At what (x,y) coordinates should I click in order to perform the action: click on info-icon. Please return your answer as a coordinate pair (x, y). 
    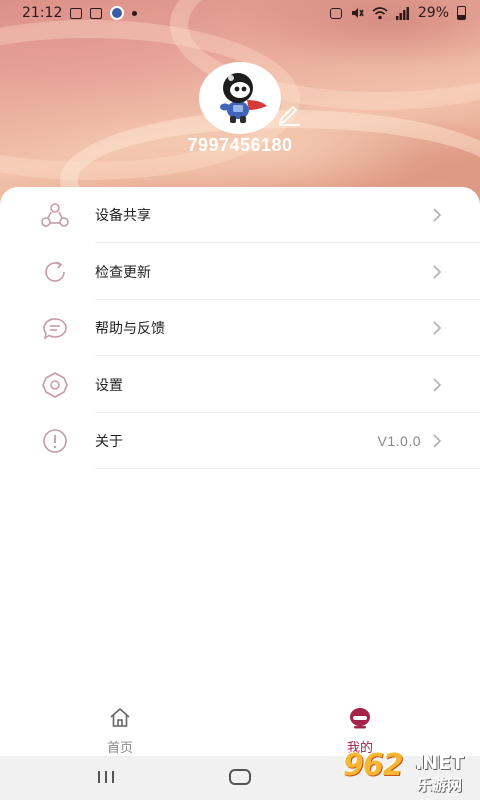
    Looking at the image, I should click on (55, 441).